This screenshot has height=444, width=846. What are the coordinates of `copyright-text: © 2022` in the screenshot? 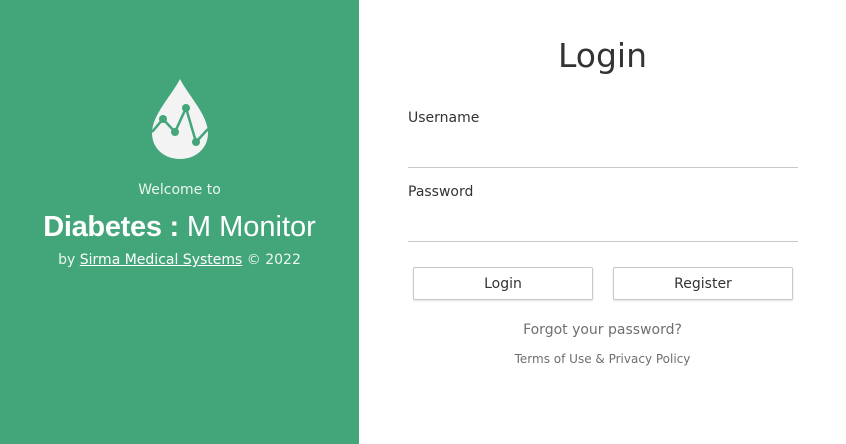 It's located at (273, 260).